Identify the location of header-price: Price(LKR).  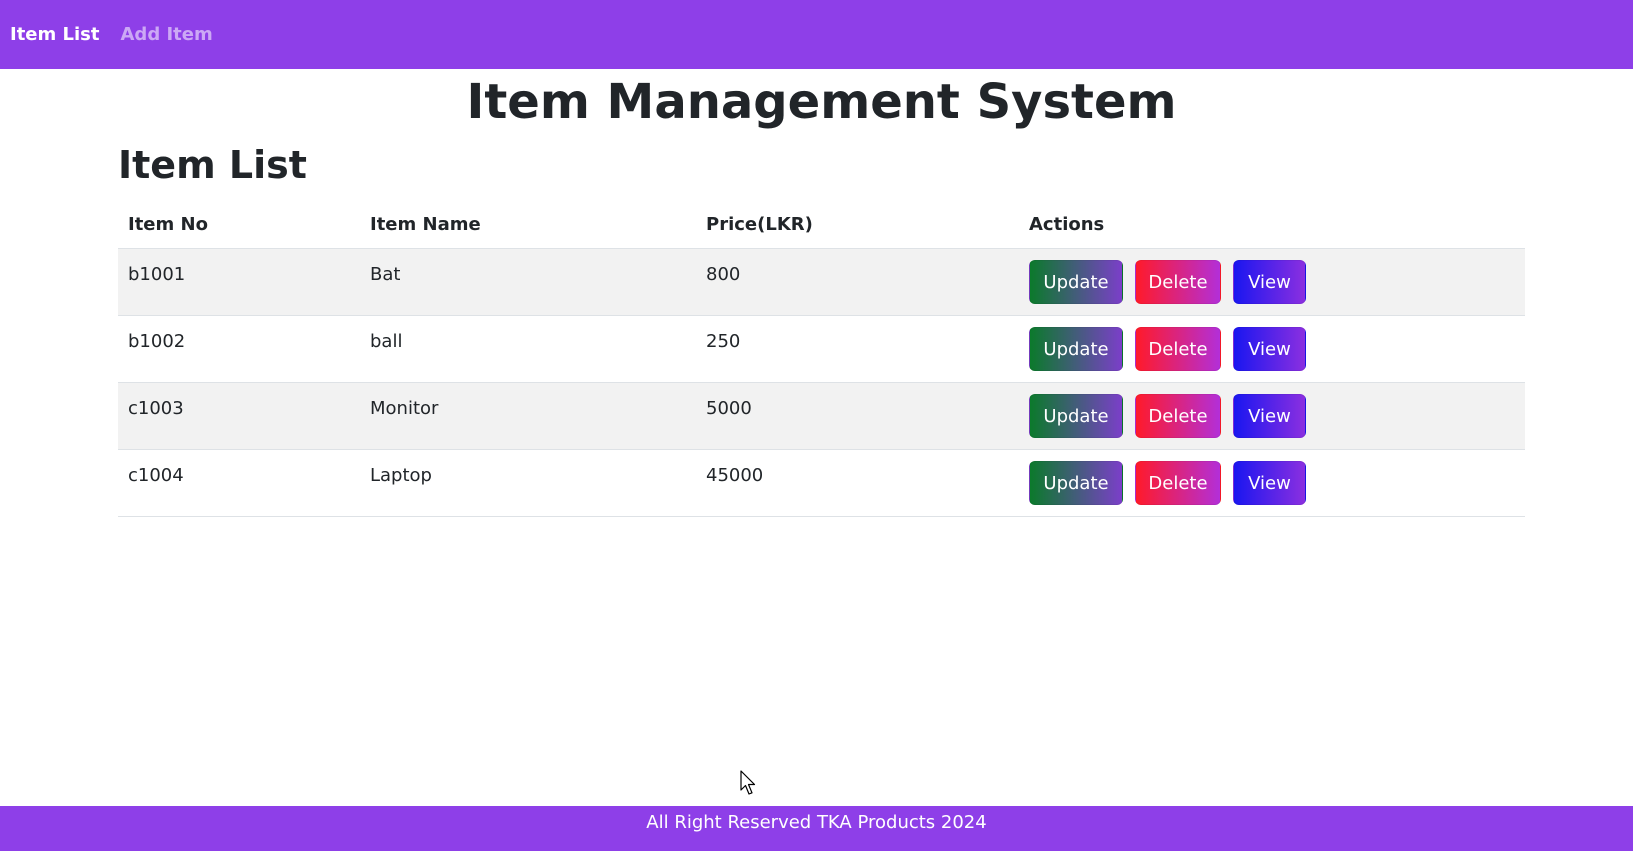
(857, 224).